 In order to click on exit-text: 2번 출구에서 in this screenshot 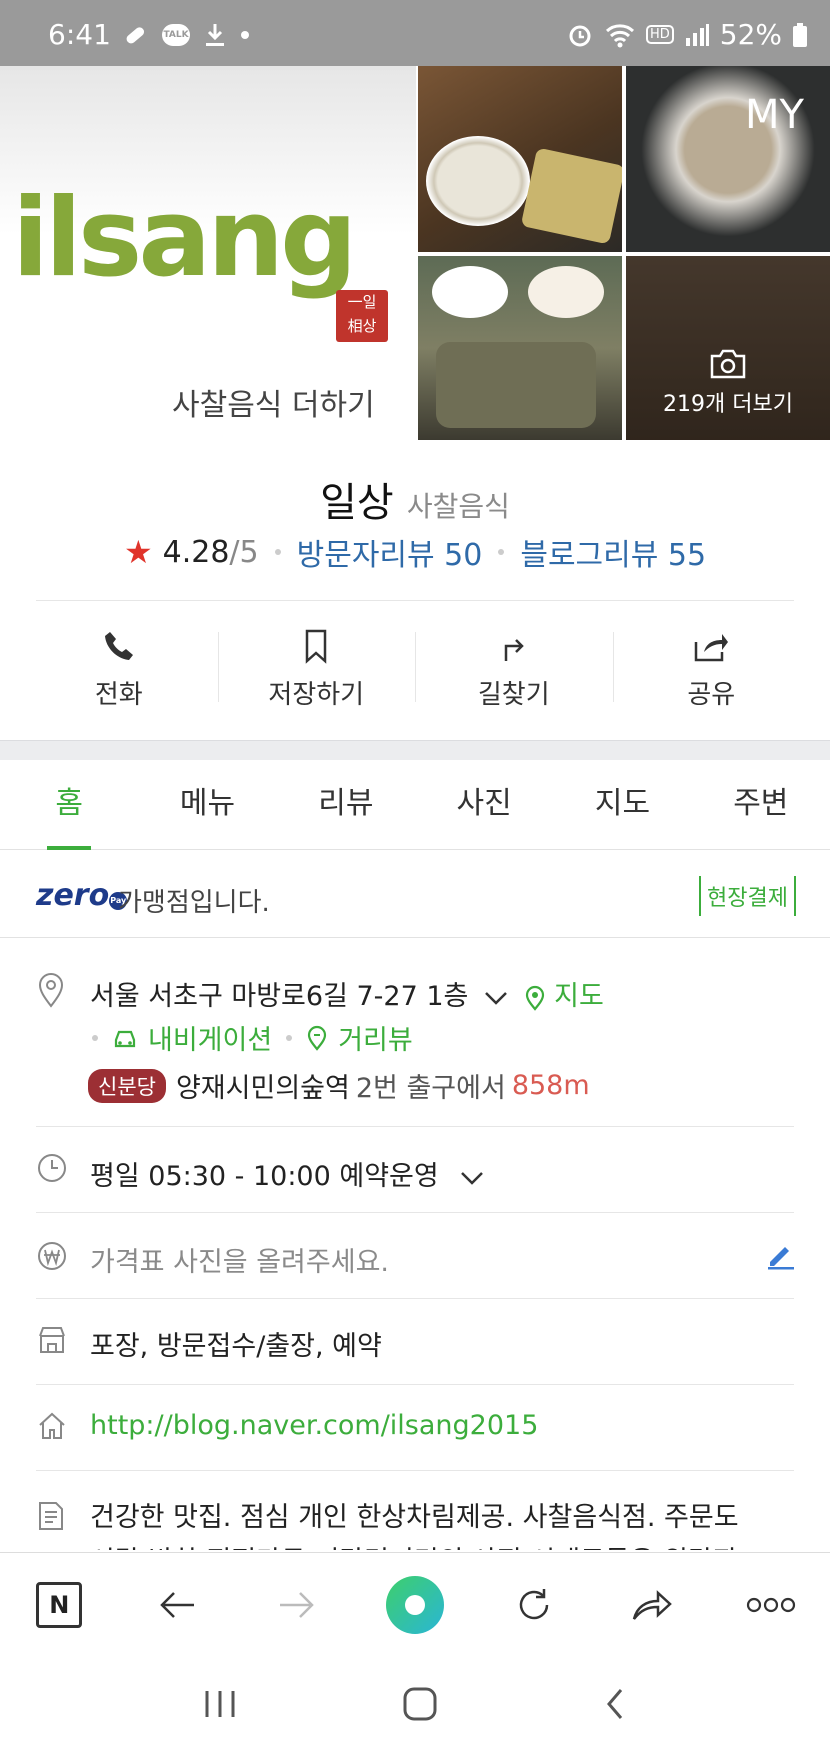, I will do `click(430, 1088)`.